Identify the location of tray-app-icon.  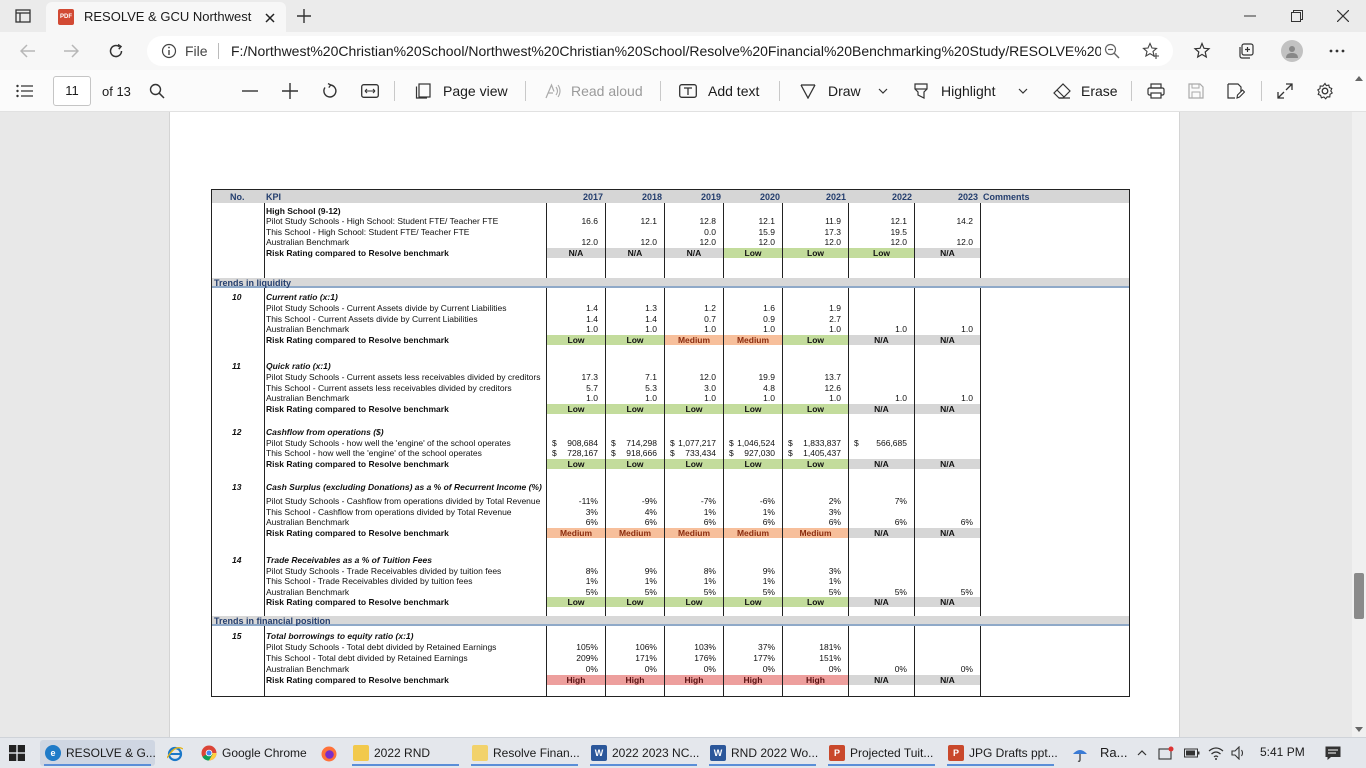
(1166, 753).